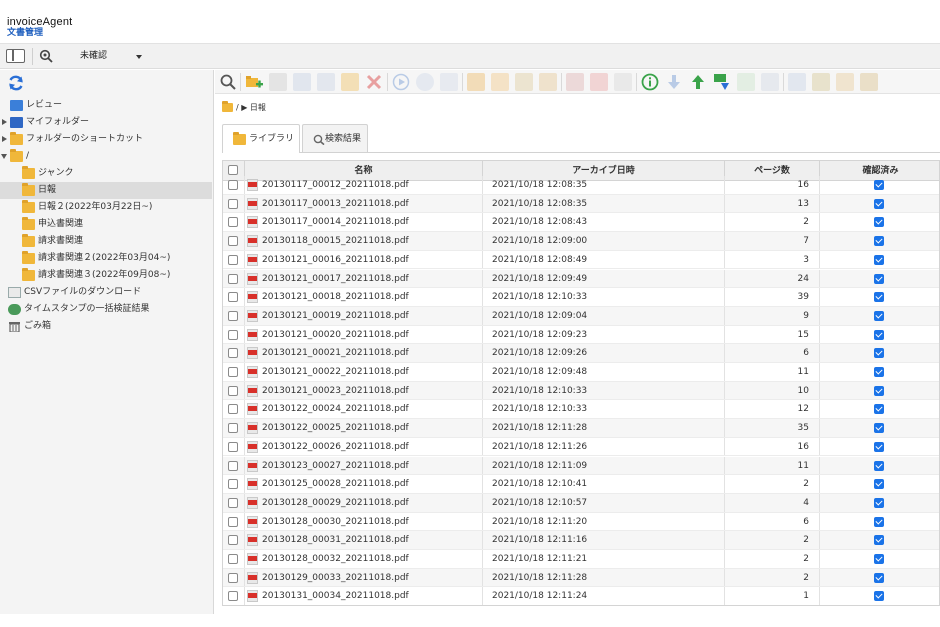  Describe the element at coordinates (364, 484) in the screenshot. I see `file-name-cell: 20130125_00028_20211018.pdf` at that location.